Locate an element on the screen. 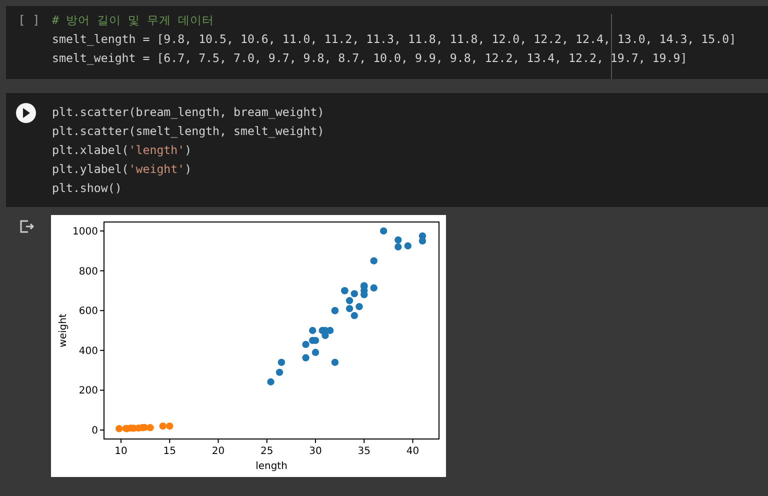 The width and height of the screenshot is (768, 496). y-tick-label: 400 is located at coordinates (88, 351).